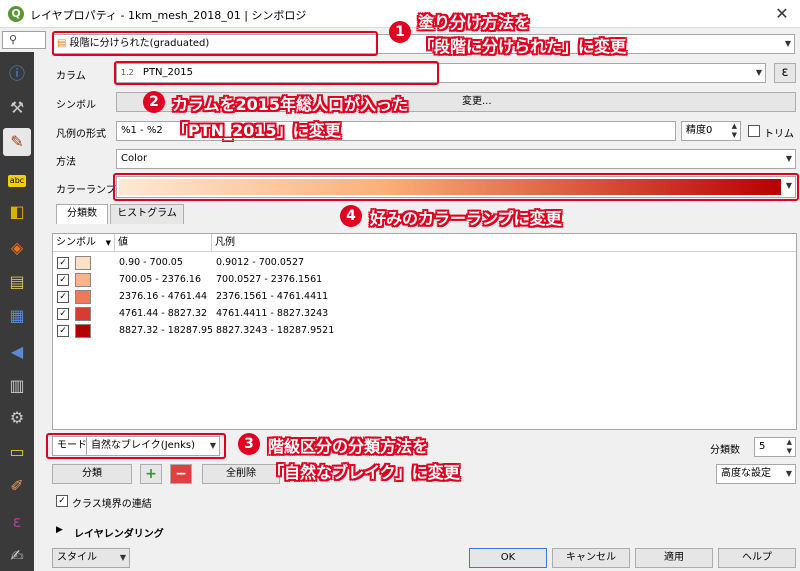 The width and height of the screenshot is (800, 571). I want to click on annotation-2-line1: カラムを2015年総人口が入った, so click(290, 104).